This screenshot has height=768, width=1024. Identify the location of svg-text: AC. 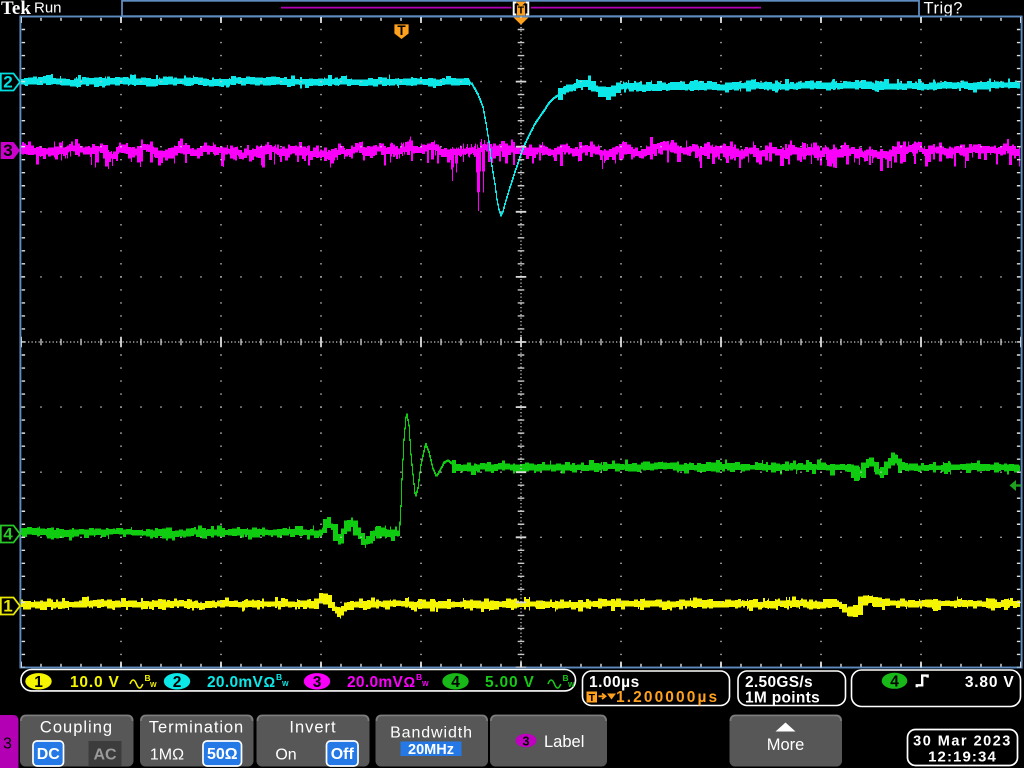
(105, 755).